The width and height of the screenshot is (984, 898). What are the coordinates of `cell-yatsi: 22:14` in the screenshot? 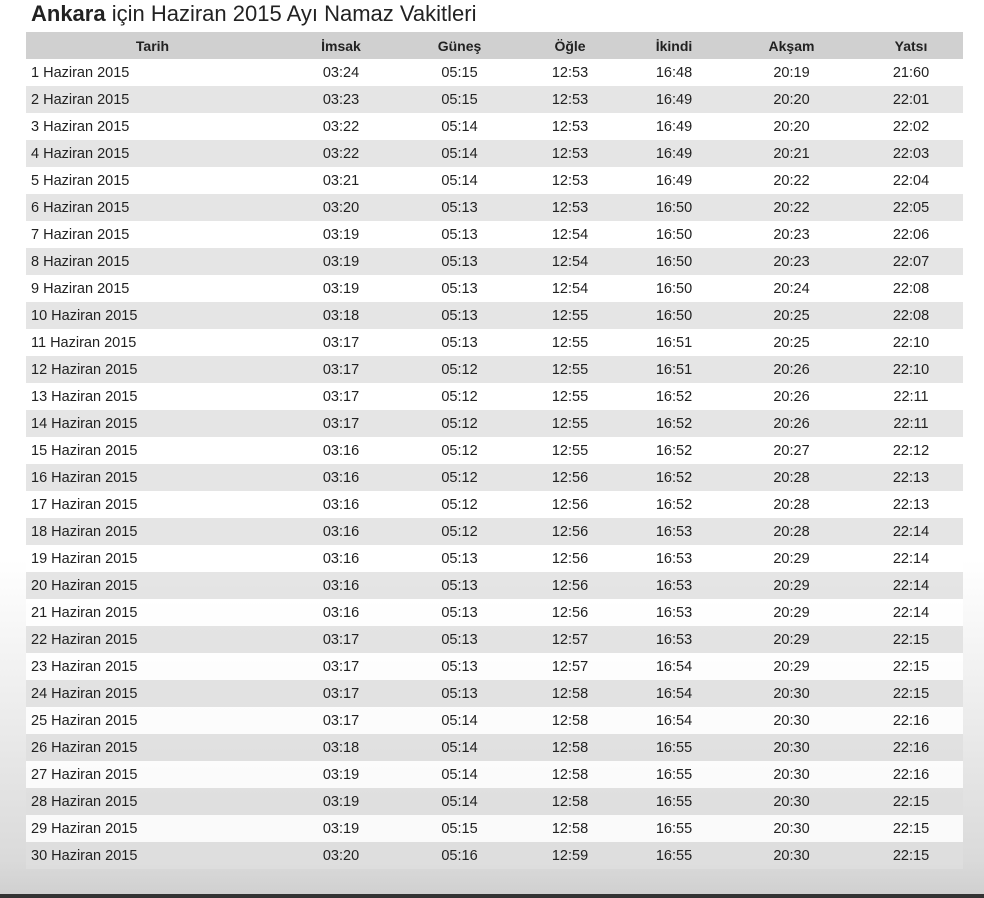 It's located at (911, 612).